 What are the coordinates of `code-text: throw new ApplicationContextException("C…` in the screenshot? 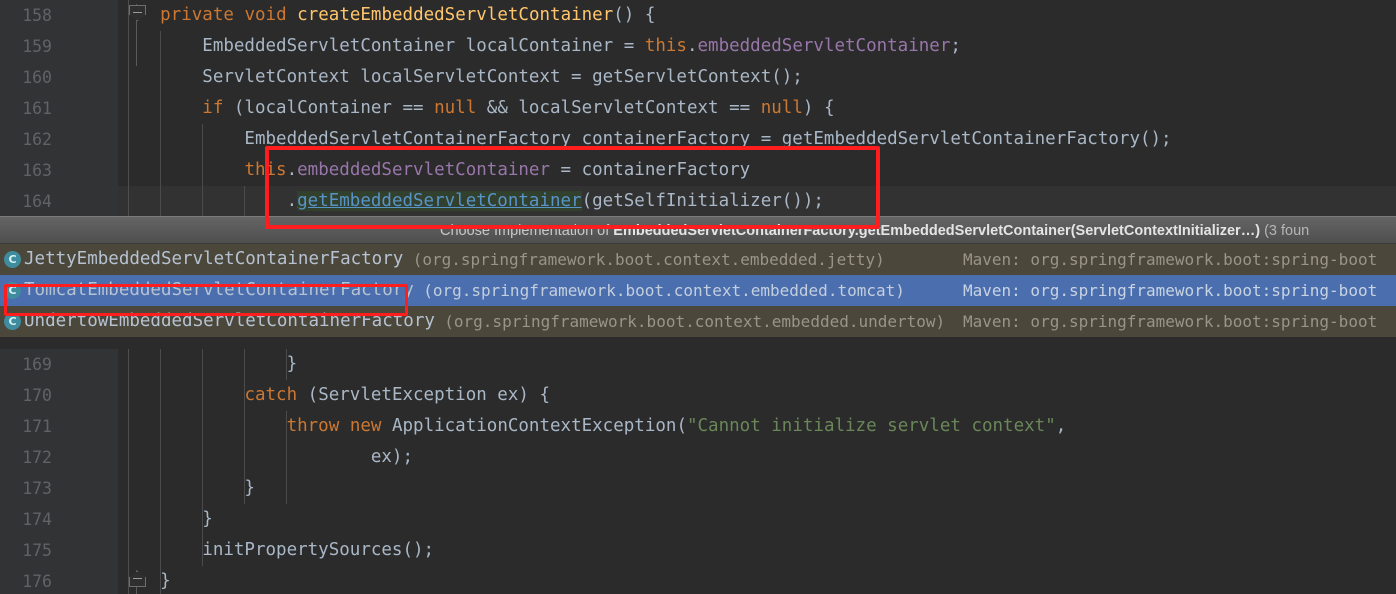 It's located at (592, 426).